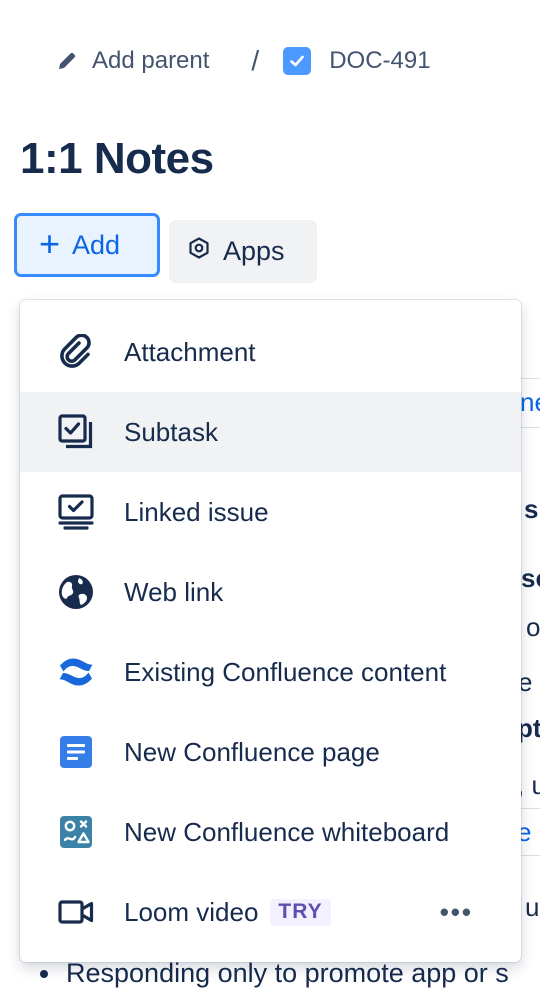  What do you see at coordinates (190, 351) in the screenshot?
I see `menu-item-label: Attachment` at bounding box center [190, 351].